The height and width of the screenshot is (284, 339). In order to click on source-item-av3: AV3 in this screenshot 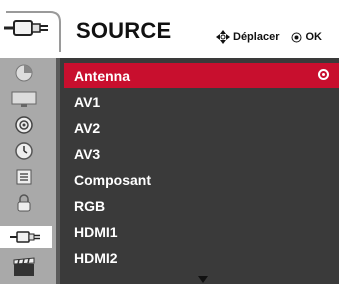, I will do `click(201, 153)`.